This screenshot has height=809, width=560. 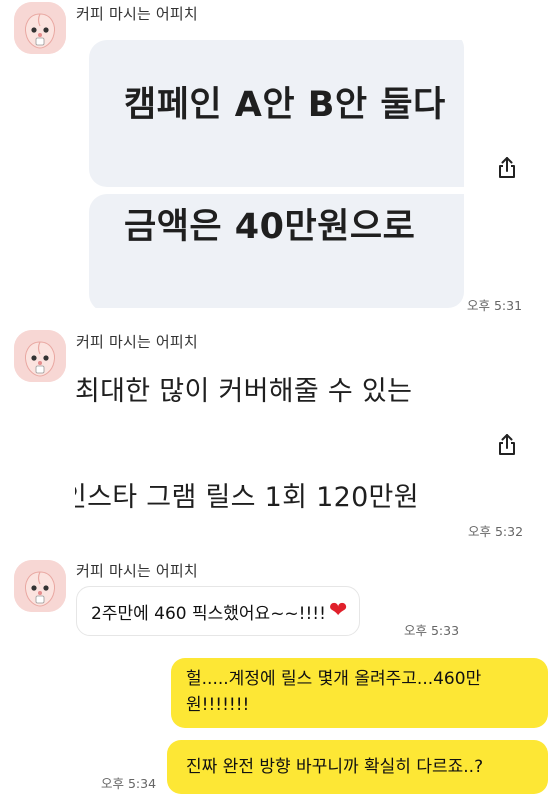 I want to click on message-time: 오후 5:32, so click(x=496, y=531).